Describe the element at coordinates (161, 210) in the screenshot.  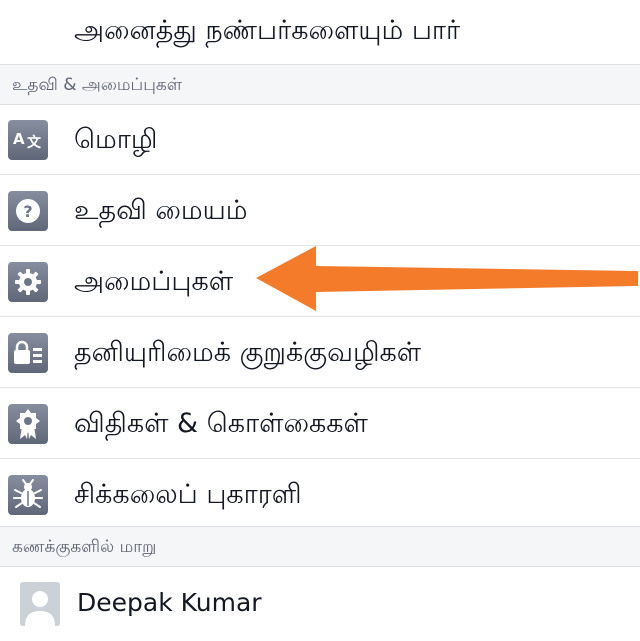
I see `menu-item-label: உதவி மையம்` at that location.